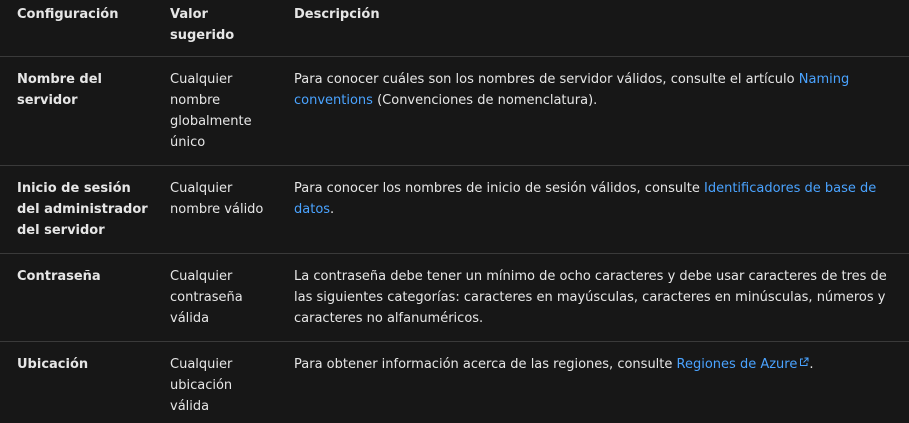 Image resolution: width=909 pixels, height=423 pixels. I want to click on azure-regions-link: Regiones de Azure, so click(743, 364).